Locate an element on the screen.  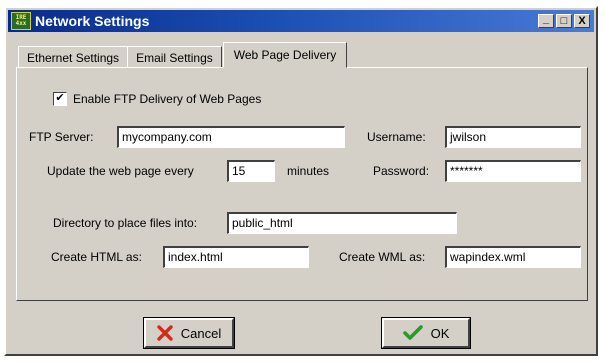
password-label: Password: is located at coordinates (401, 171).